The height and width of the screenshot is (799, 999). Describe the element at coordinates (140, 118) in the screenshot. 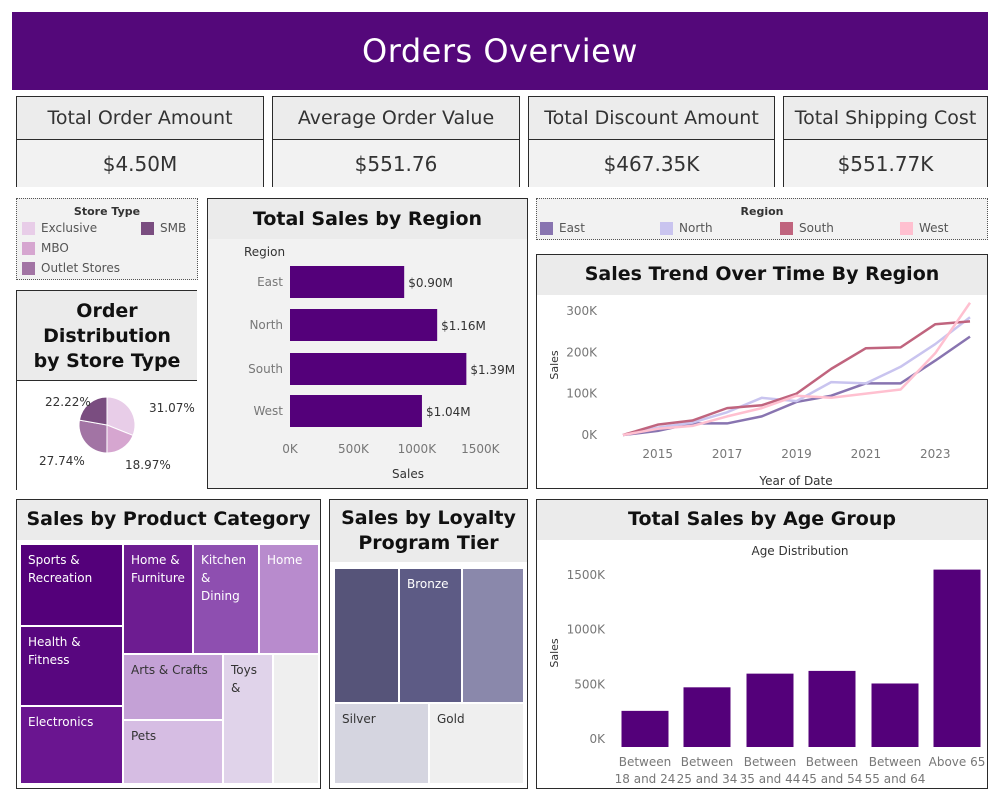

I see `kpi-label: Total Order Amount` at that location.